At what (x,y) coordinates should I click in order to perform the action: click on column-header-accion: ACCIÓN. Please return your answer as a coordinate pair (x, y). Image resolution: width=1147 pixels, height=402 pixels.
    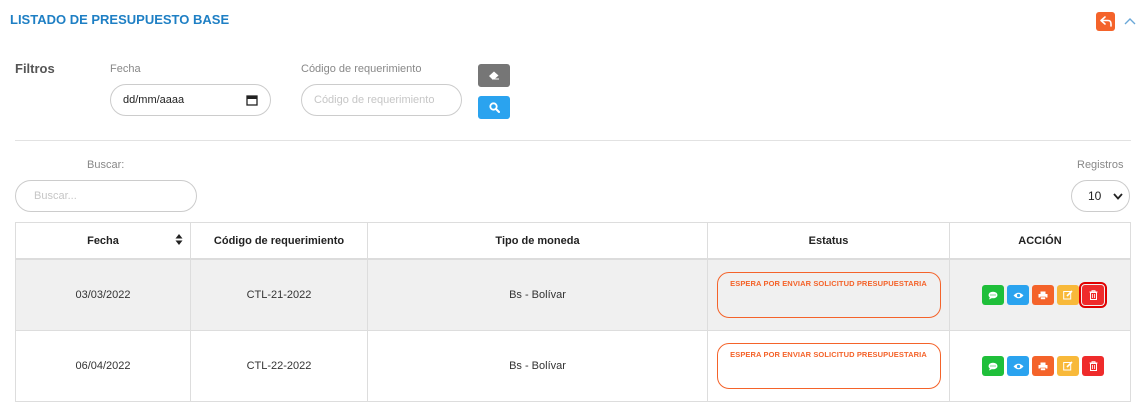
    Looking at the image, I should click on (1040, 241).